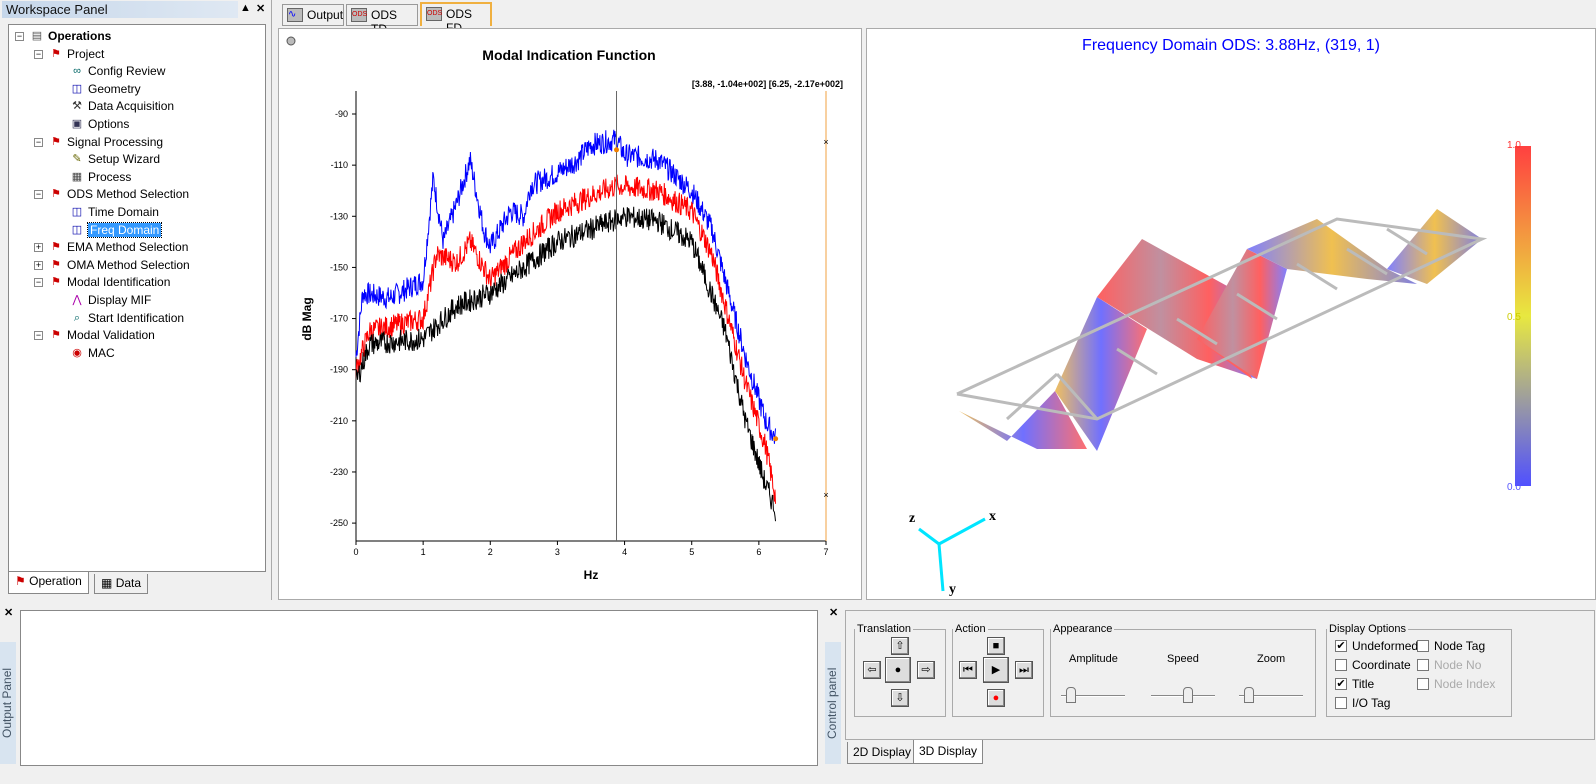 The height and width of the screenshot is (784, 1596). What do you see at coordinates (557, 552) in the screenshot?
I see `x-tick-label: 3` at bounding box center [557, 552].